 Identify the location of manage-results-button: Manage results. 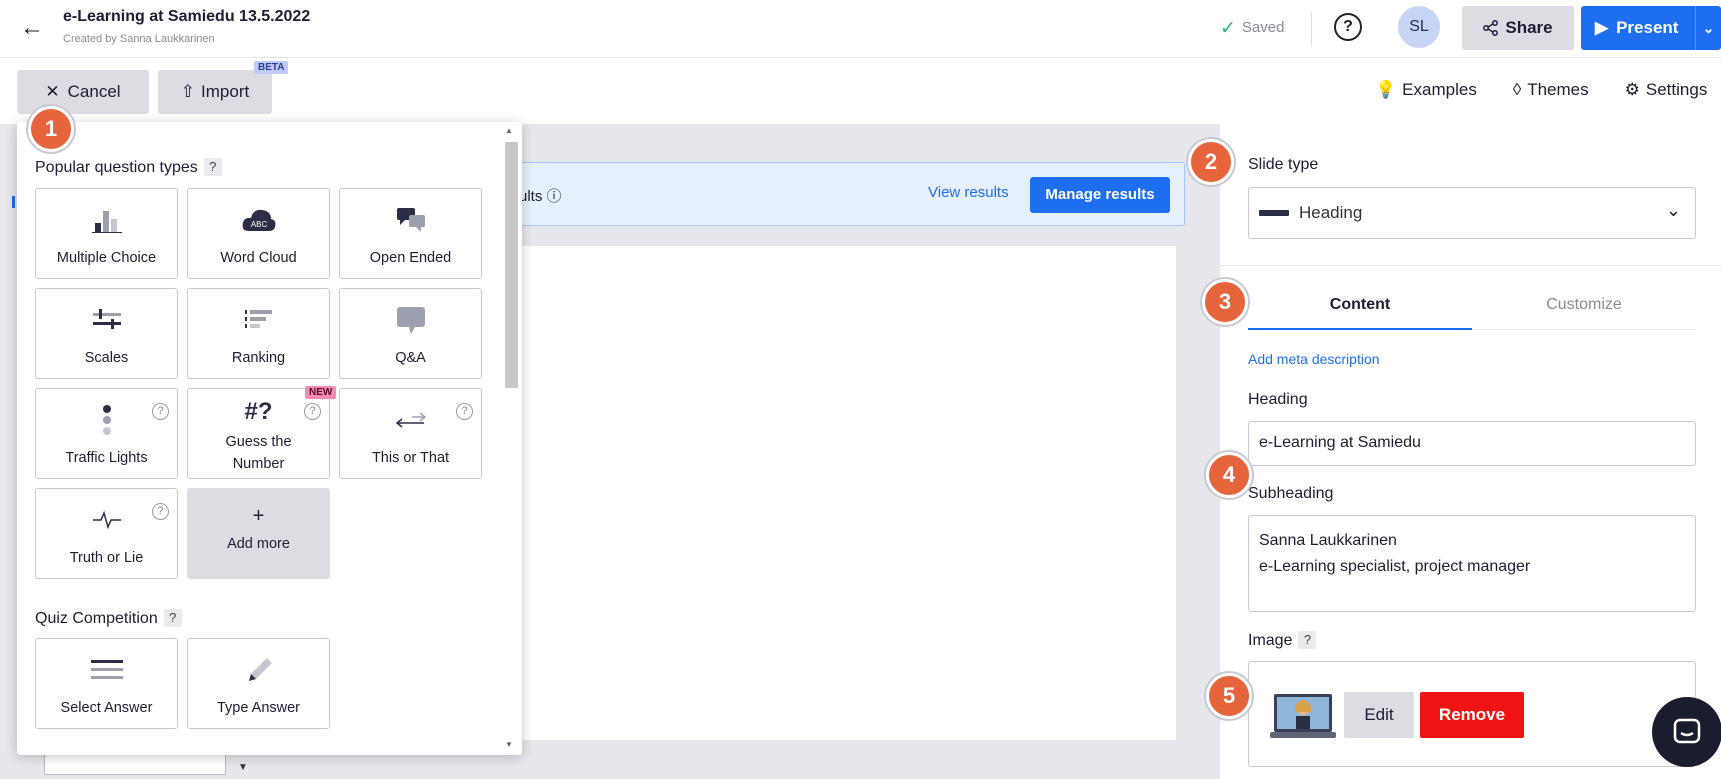
(1100, 195).